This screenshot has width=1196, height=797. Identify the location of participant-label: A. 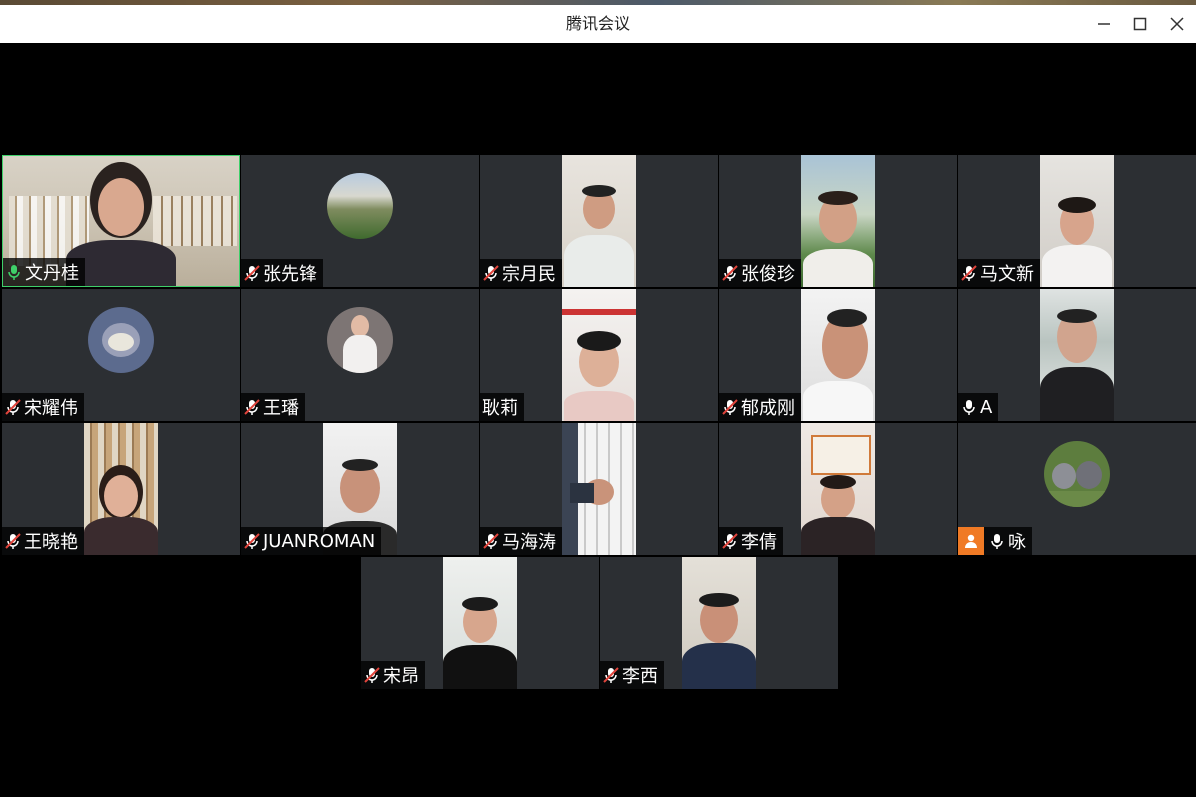
(978, 407).